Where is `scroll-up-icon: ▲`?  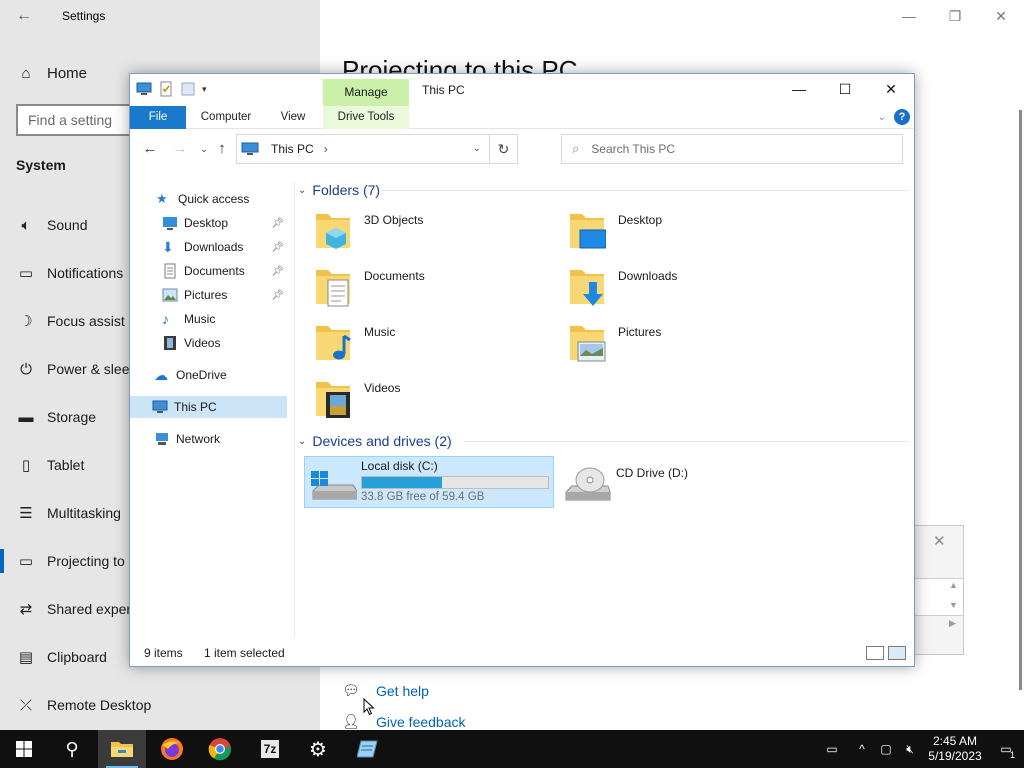 scroll-up-icon: ▲ is located at coordinates (953, 585).